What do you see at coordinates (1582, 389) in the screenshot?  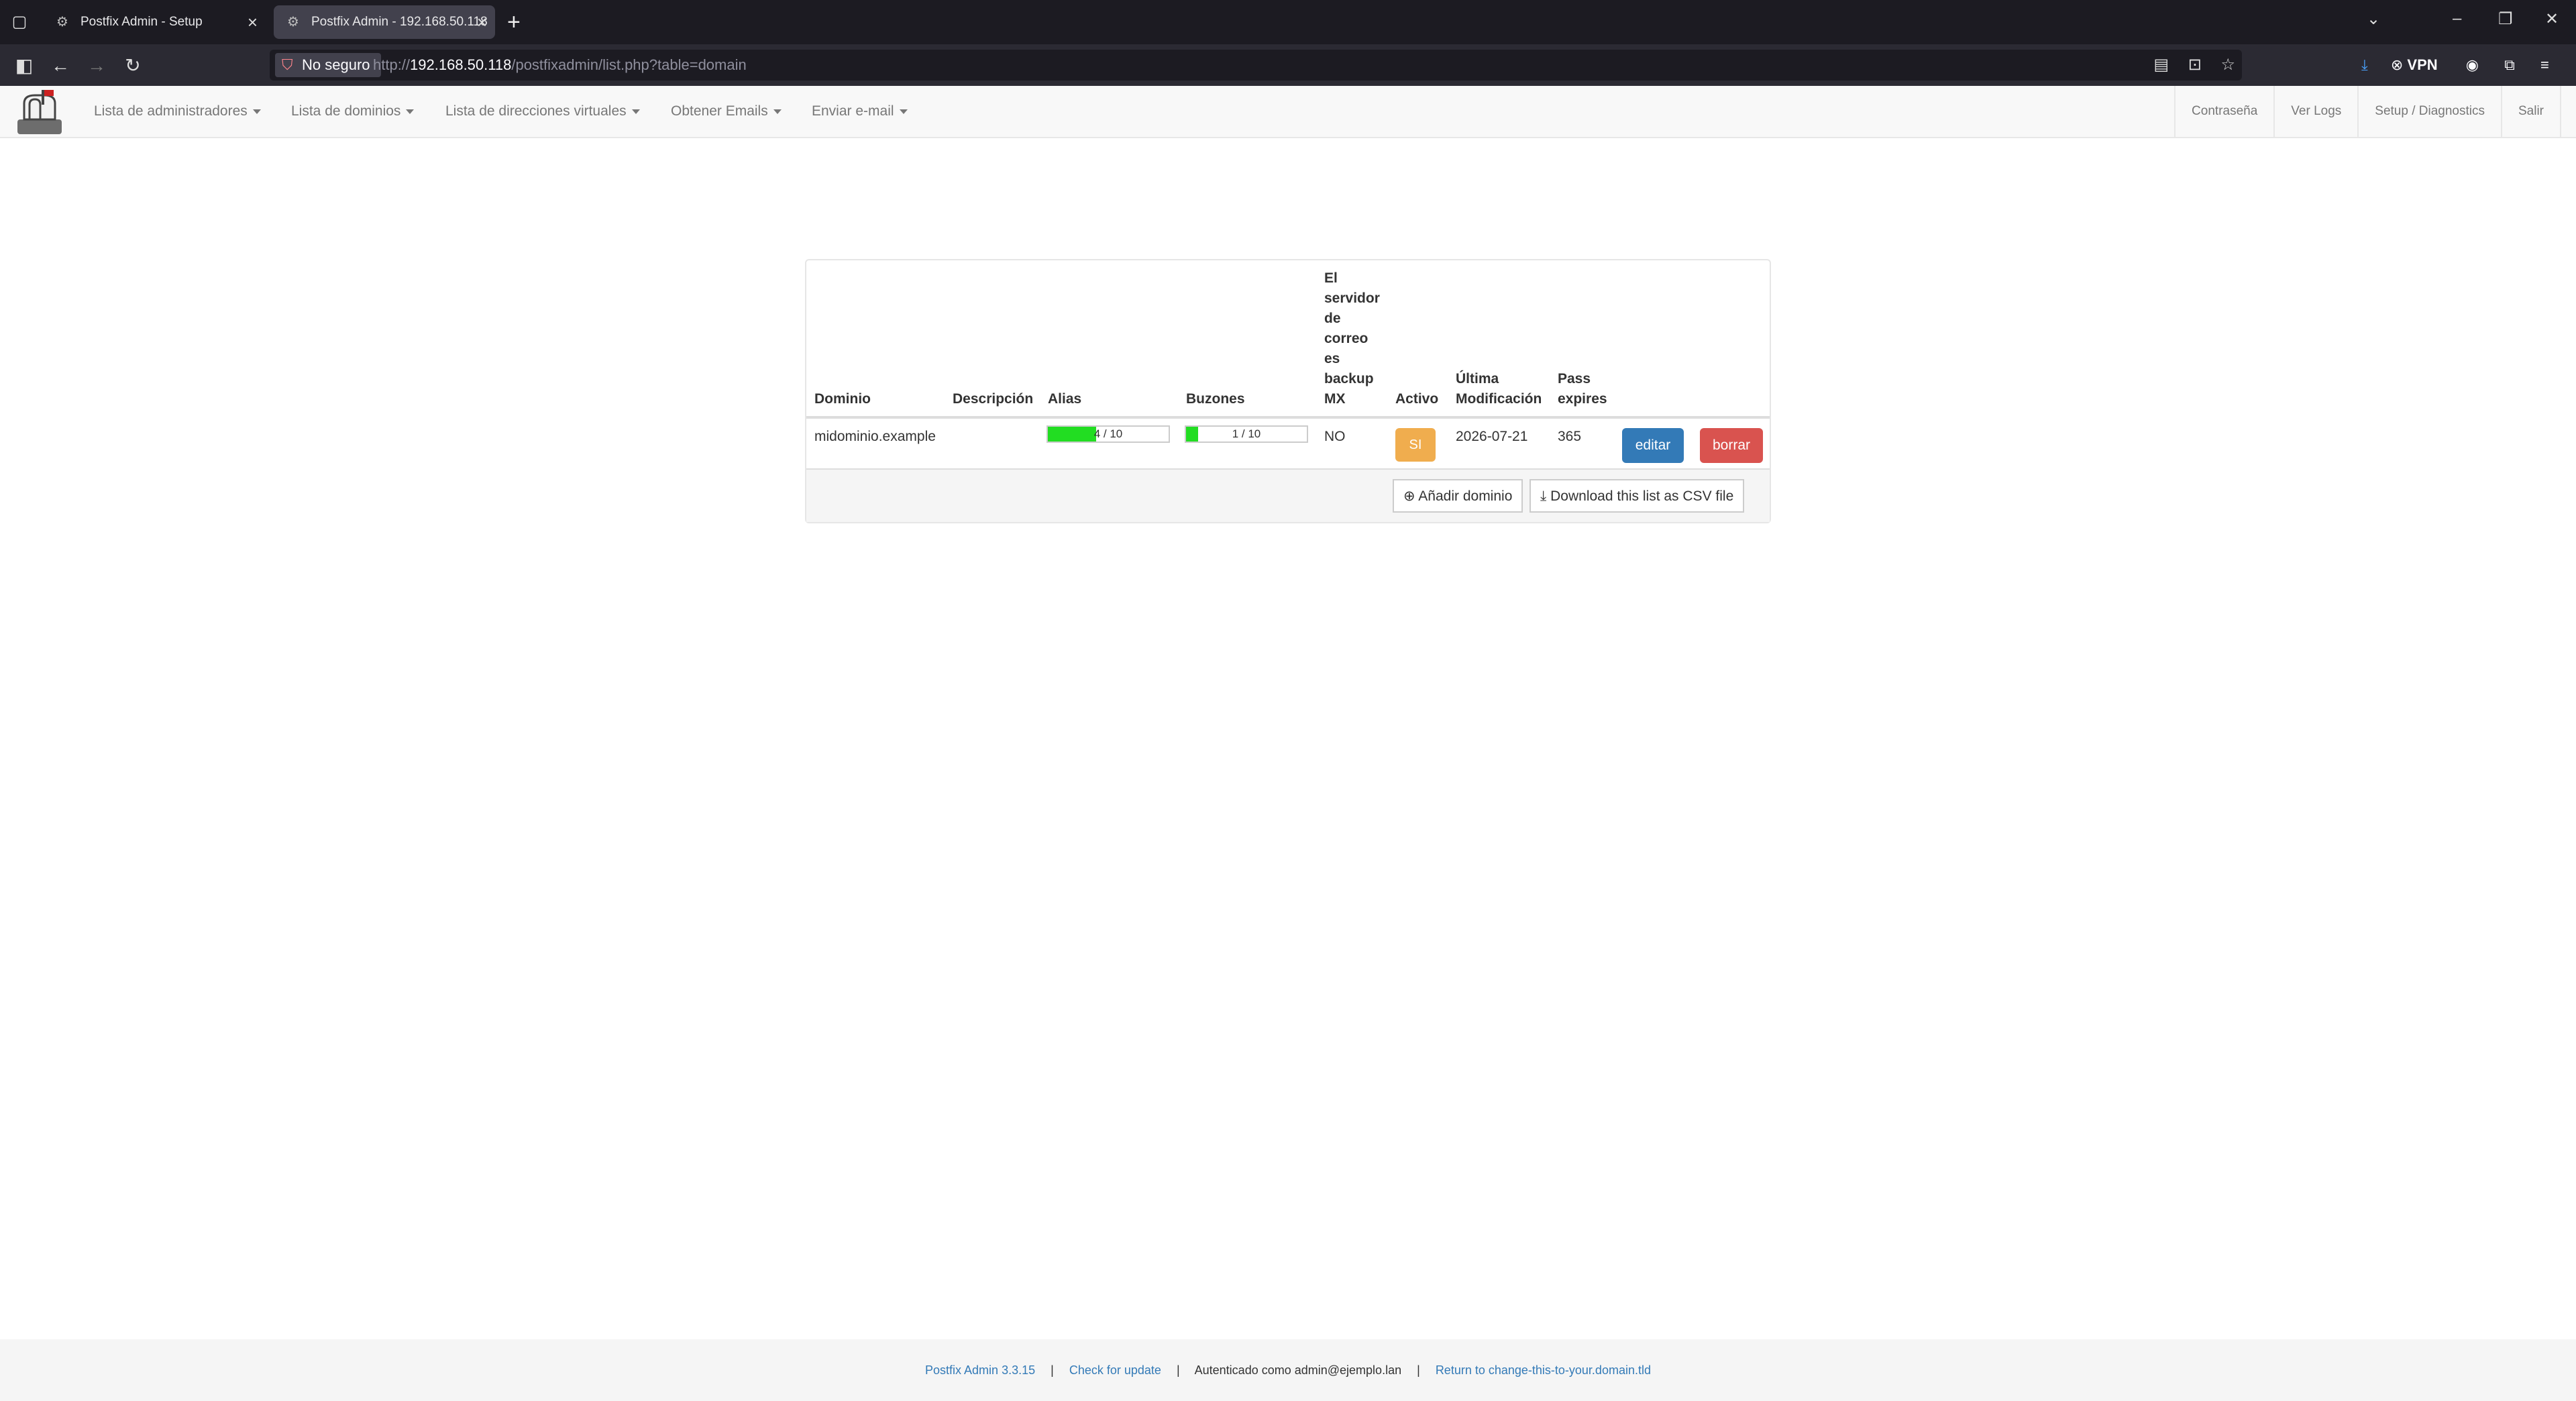 I see `header-pass-expires: Pass expires` at bounding box center [1582, 389].